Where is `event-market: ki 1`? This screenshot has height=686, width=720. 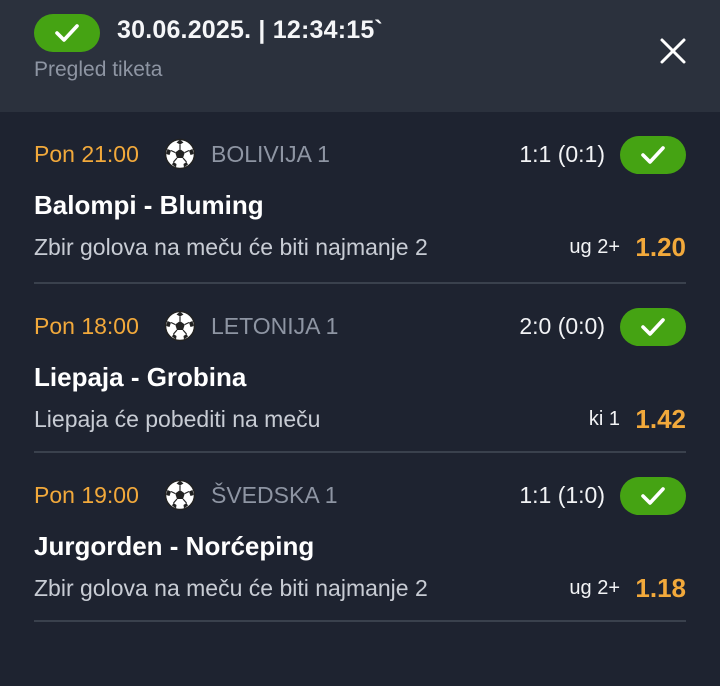 event-market: ki 1 is located at coordinates (604, 419).